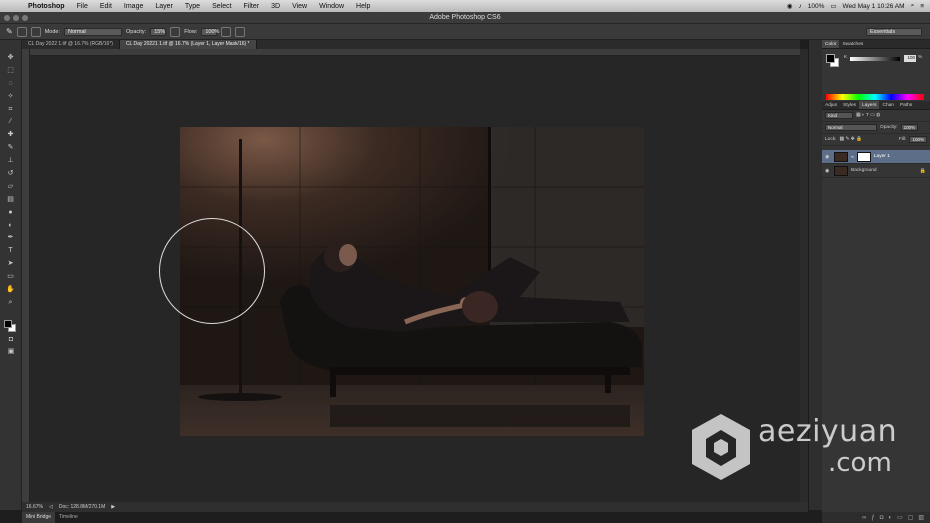 The height and width of the screenshot is (523, 930). I want to click on quick-select-tool-icon: ✧, so click(11, 97).